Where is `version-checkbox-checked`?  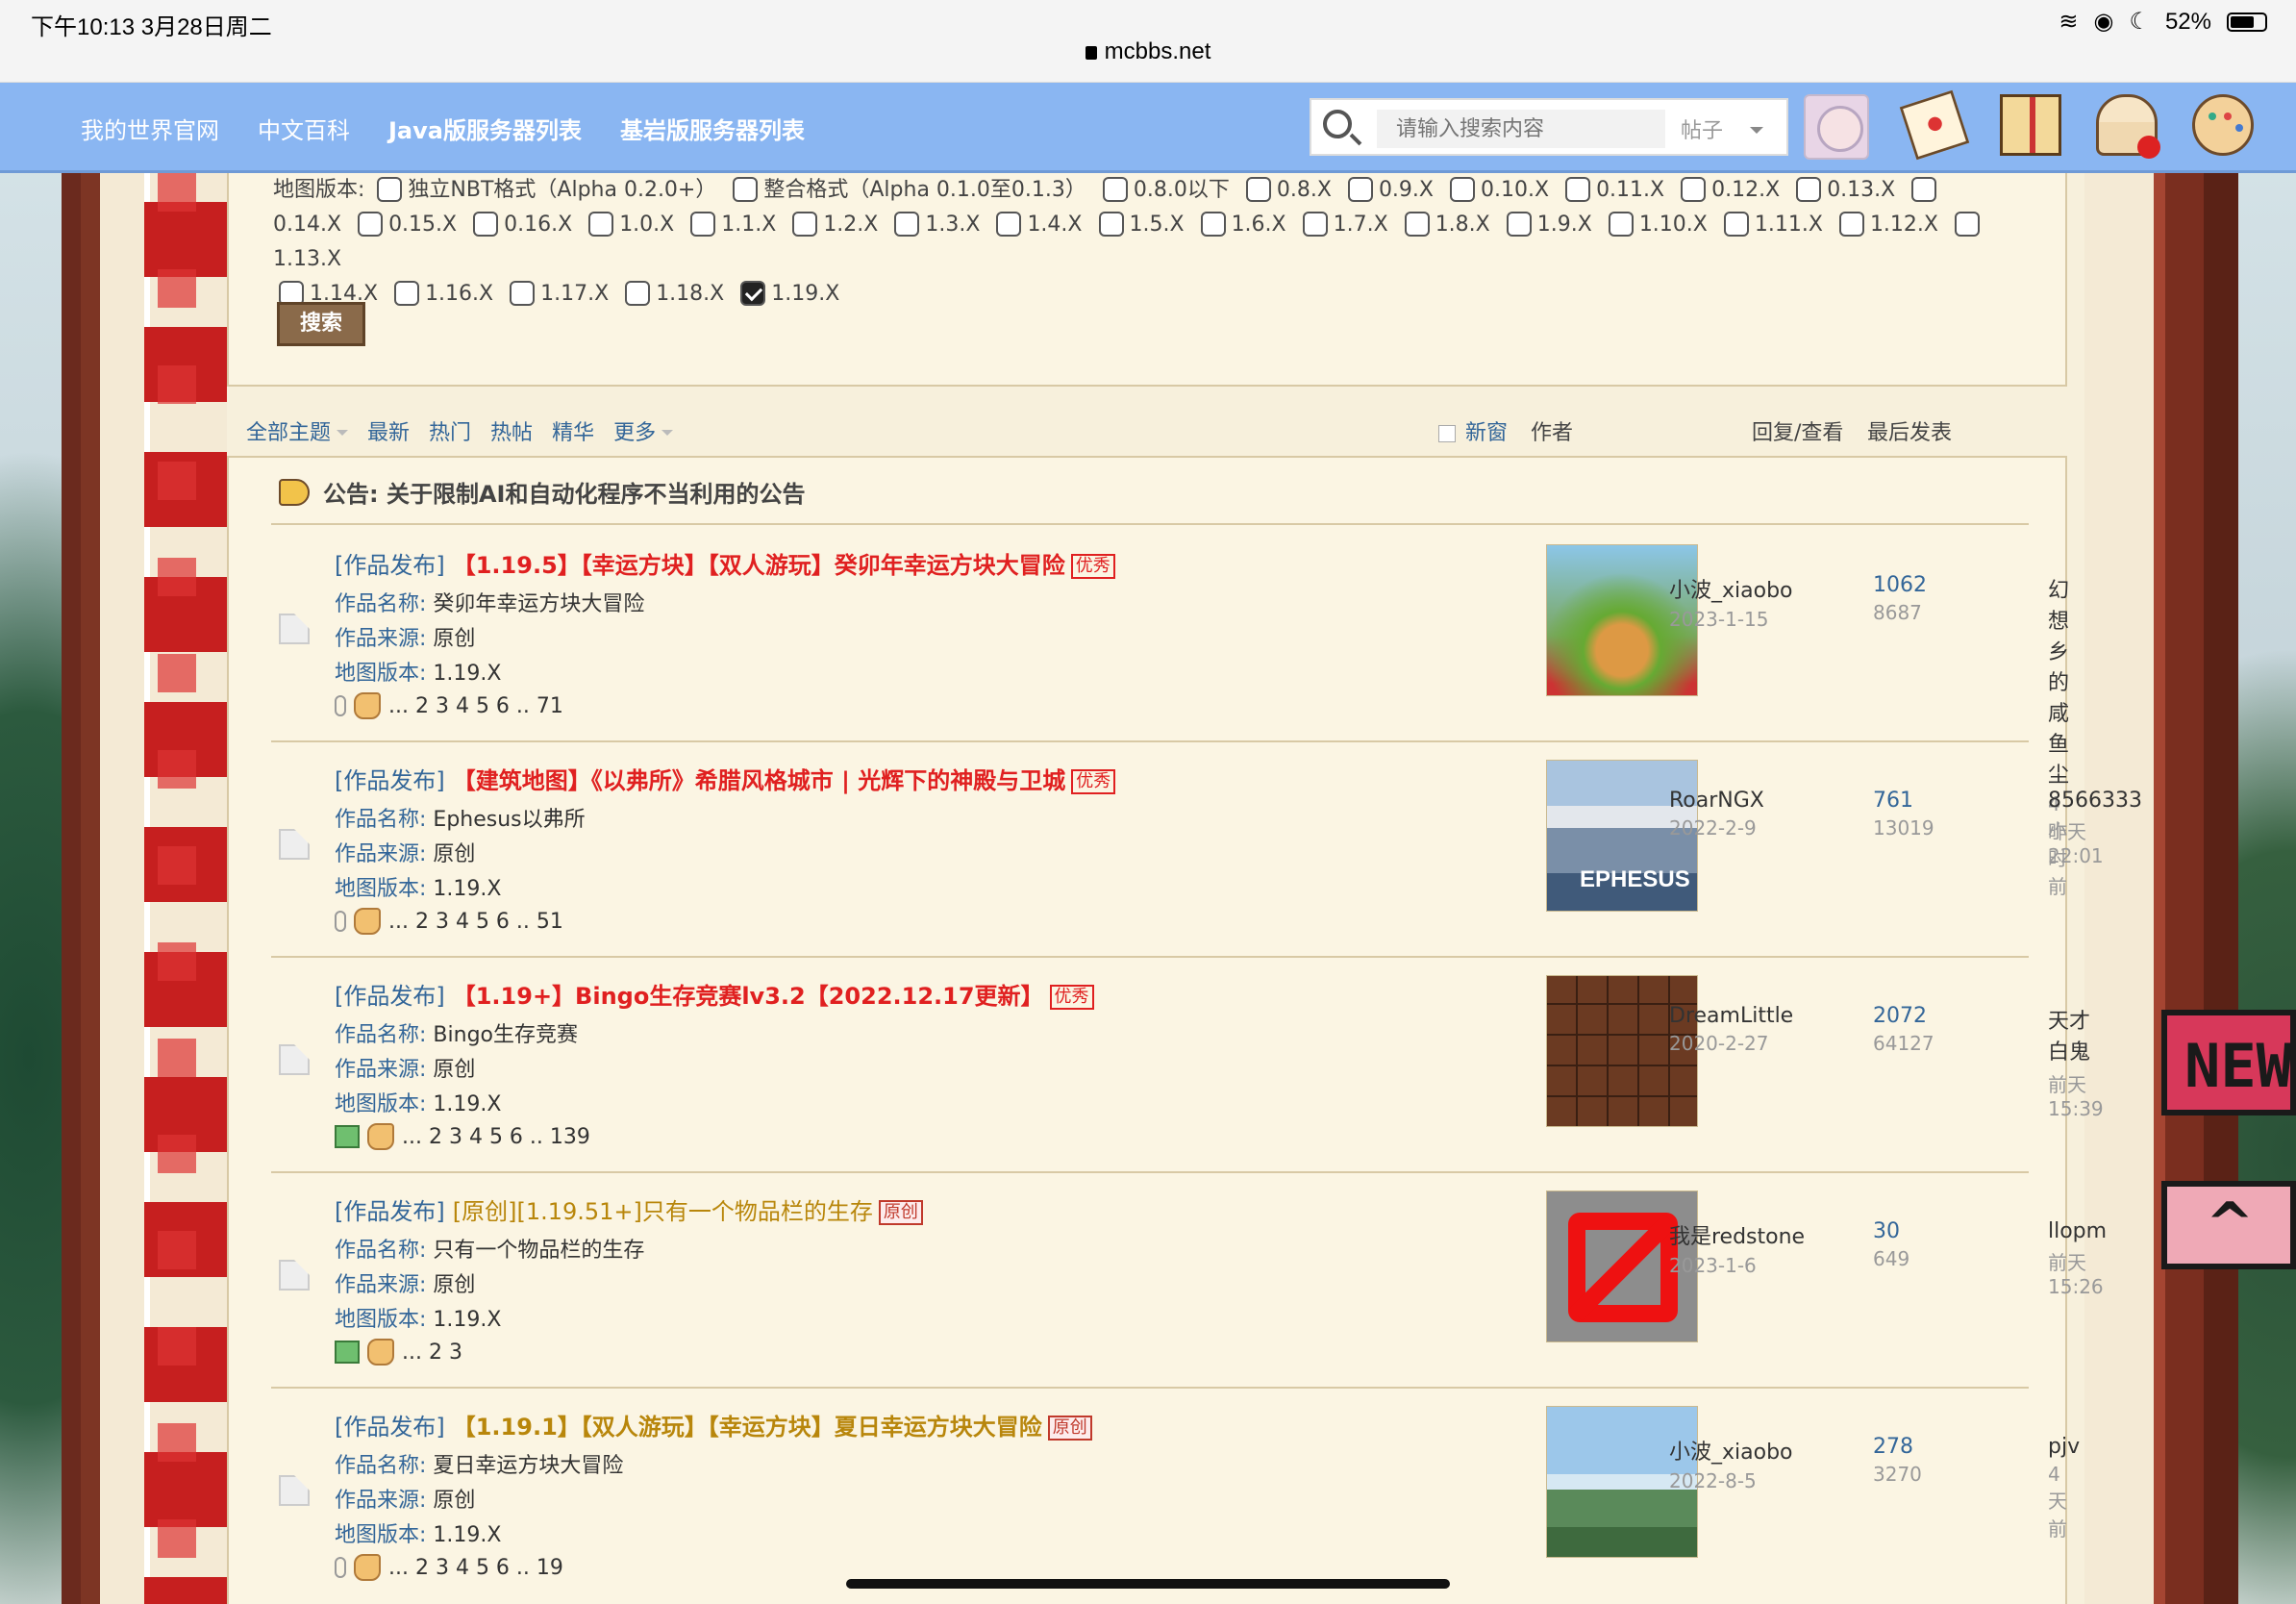 version-checkbox-checked is located at coordinates (753, 293).